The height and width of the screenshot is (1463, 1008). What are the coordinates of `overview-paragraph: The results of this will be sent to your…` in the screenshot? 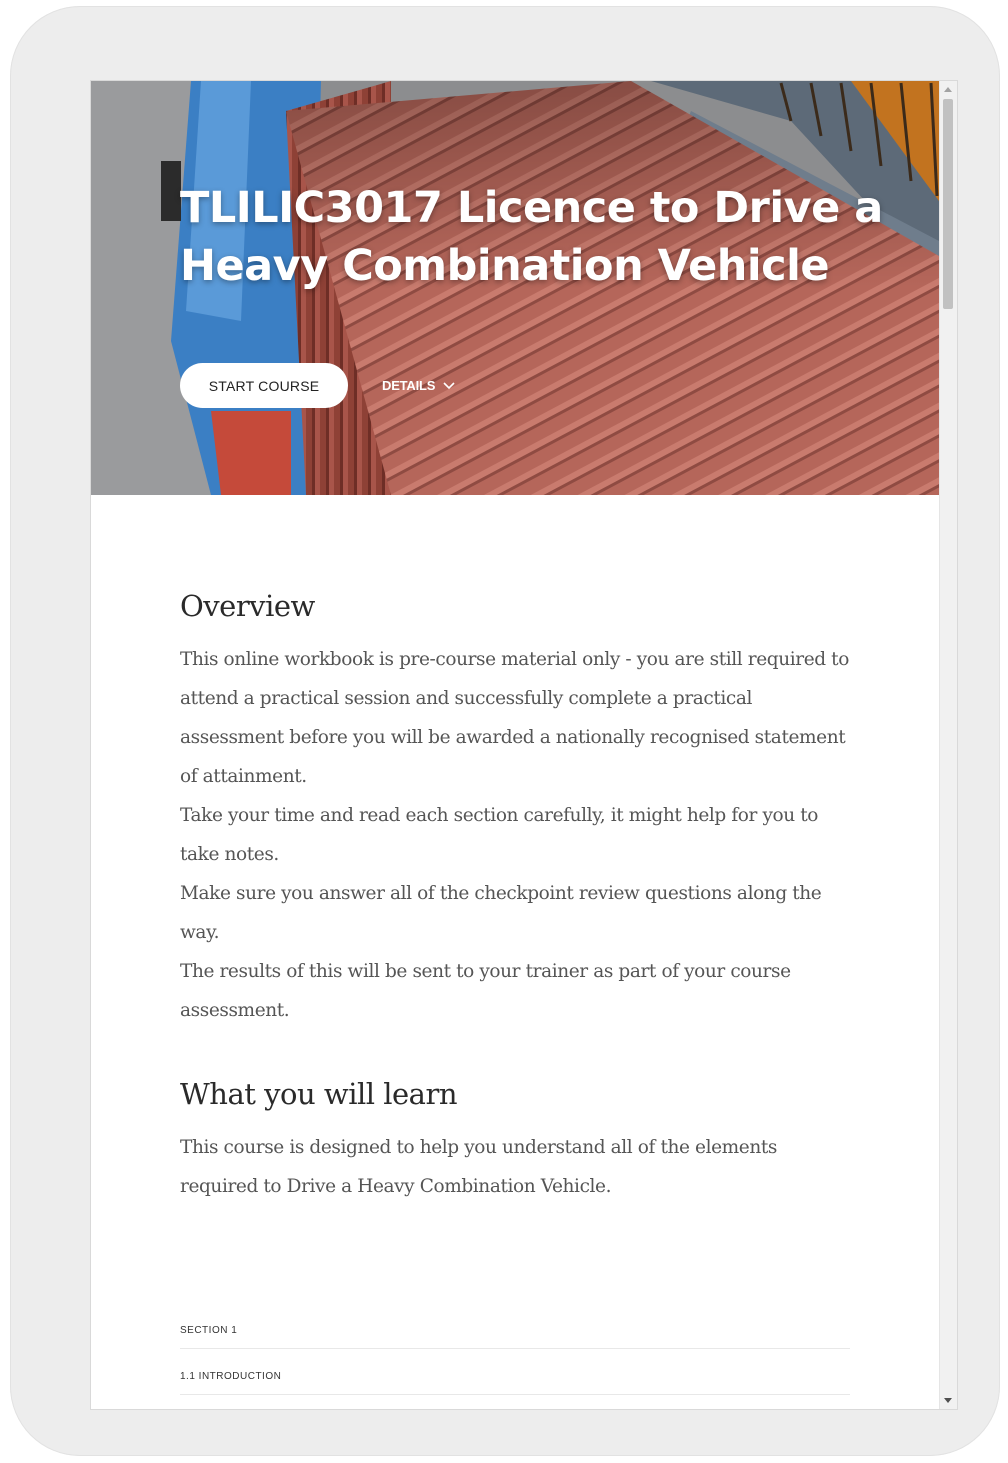 It's located at (485, 991).